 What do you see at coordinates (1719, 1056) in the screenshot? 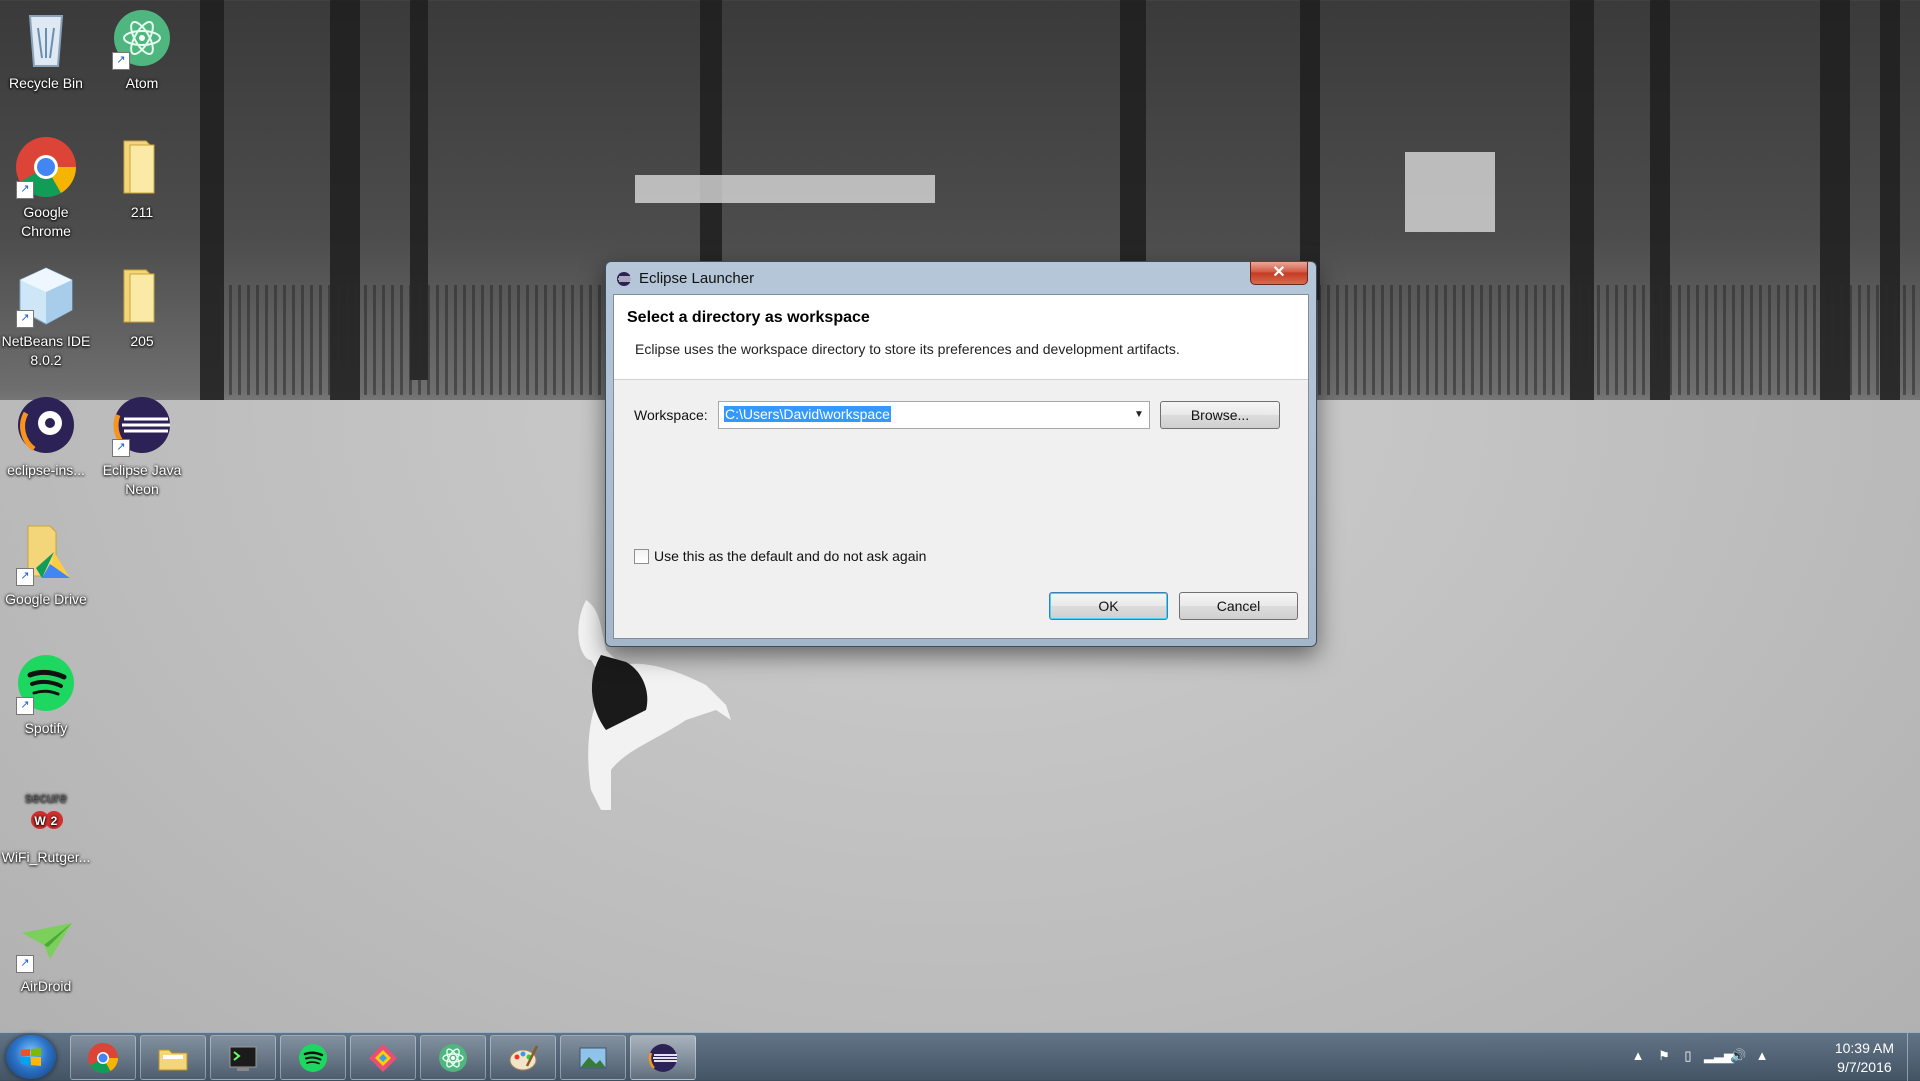
I see `network-signal-icon: ▂▃▅` at bounding box center [1719, 1056].